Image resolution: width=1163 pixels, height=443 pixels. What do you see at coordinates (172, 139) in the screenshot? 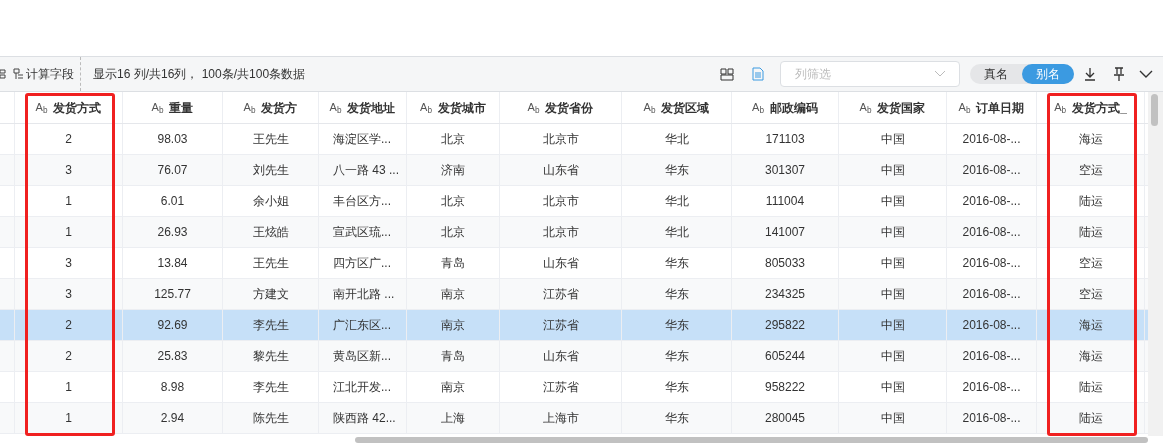
I see `table-cell-text: 98.03` at bounding box center [172, 139].